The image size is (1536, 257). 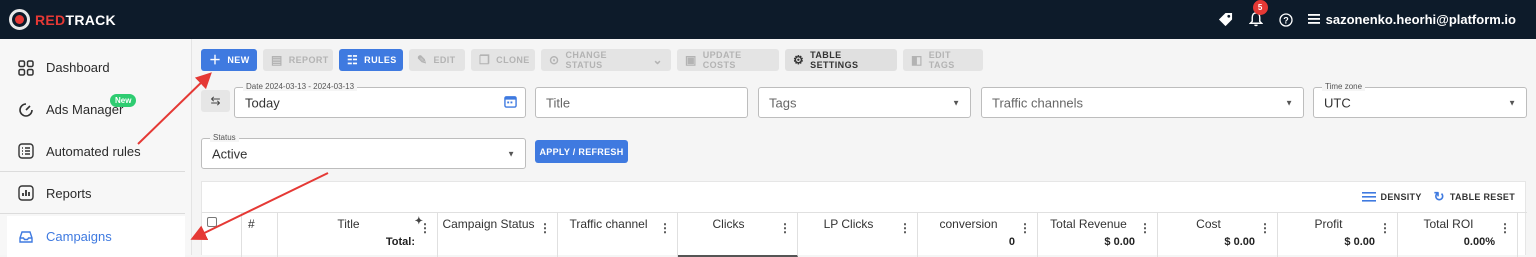 What do you see at coordinates (1338, 235) in the screenshot?
I see `column-profit: Profit ⋮ $ 0.00` at bounding box center [1338, 235].